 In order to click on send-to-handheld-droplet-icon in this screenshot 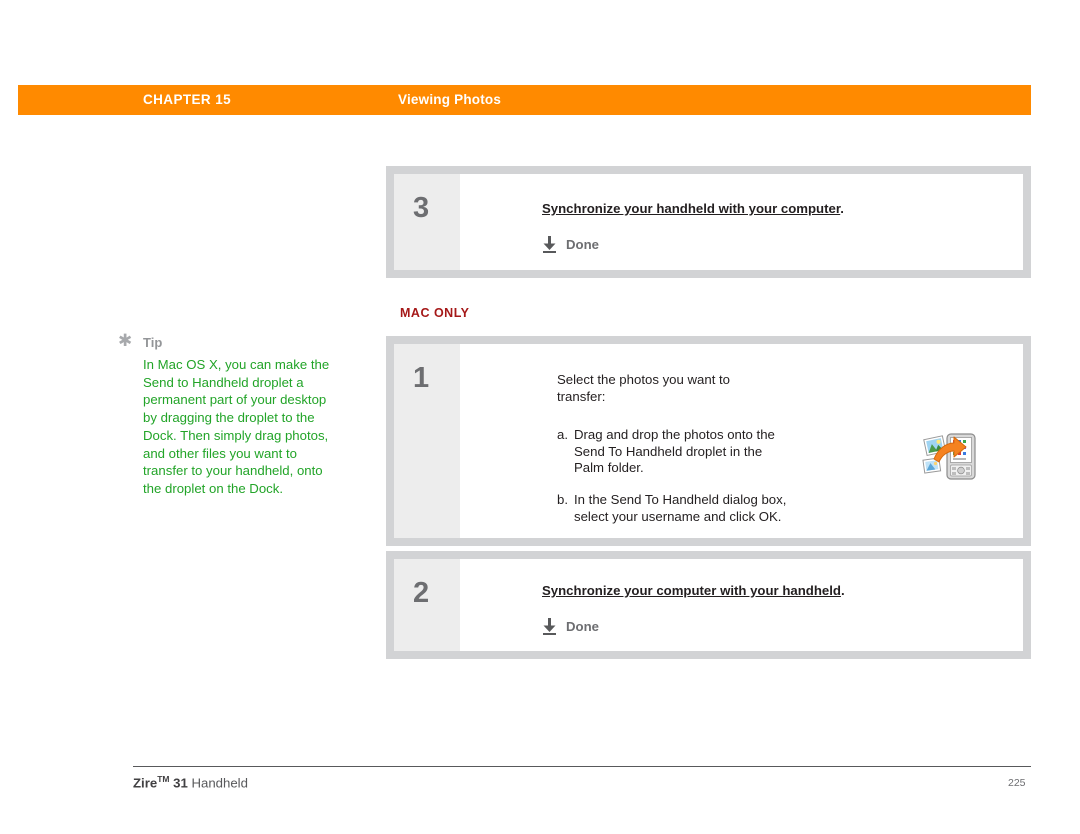, I will do `click(949, 456)`.